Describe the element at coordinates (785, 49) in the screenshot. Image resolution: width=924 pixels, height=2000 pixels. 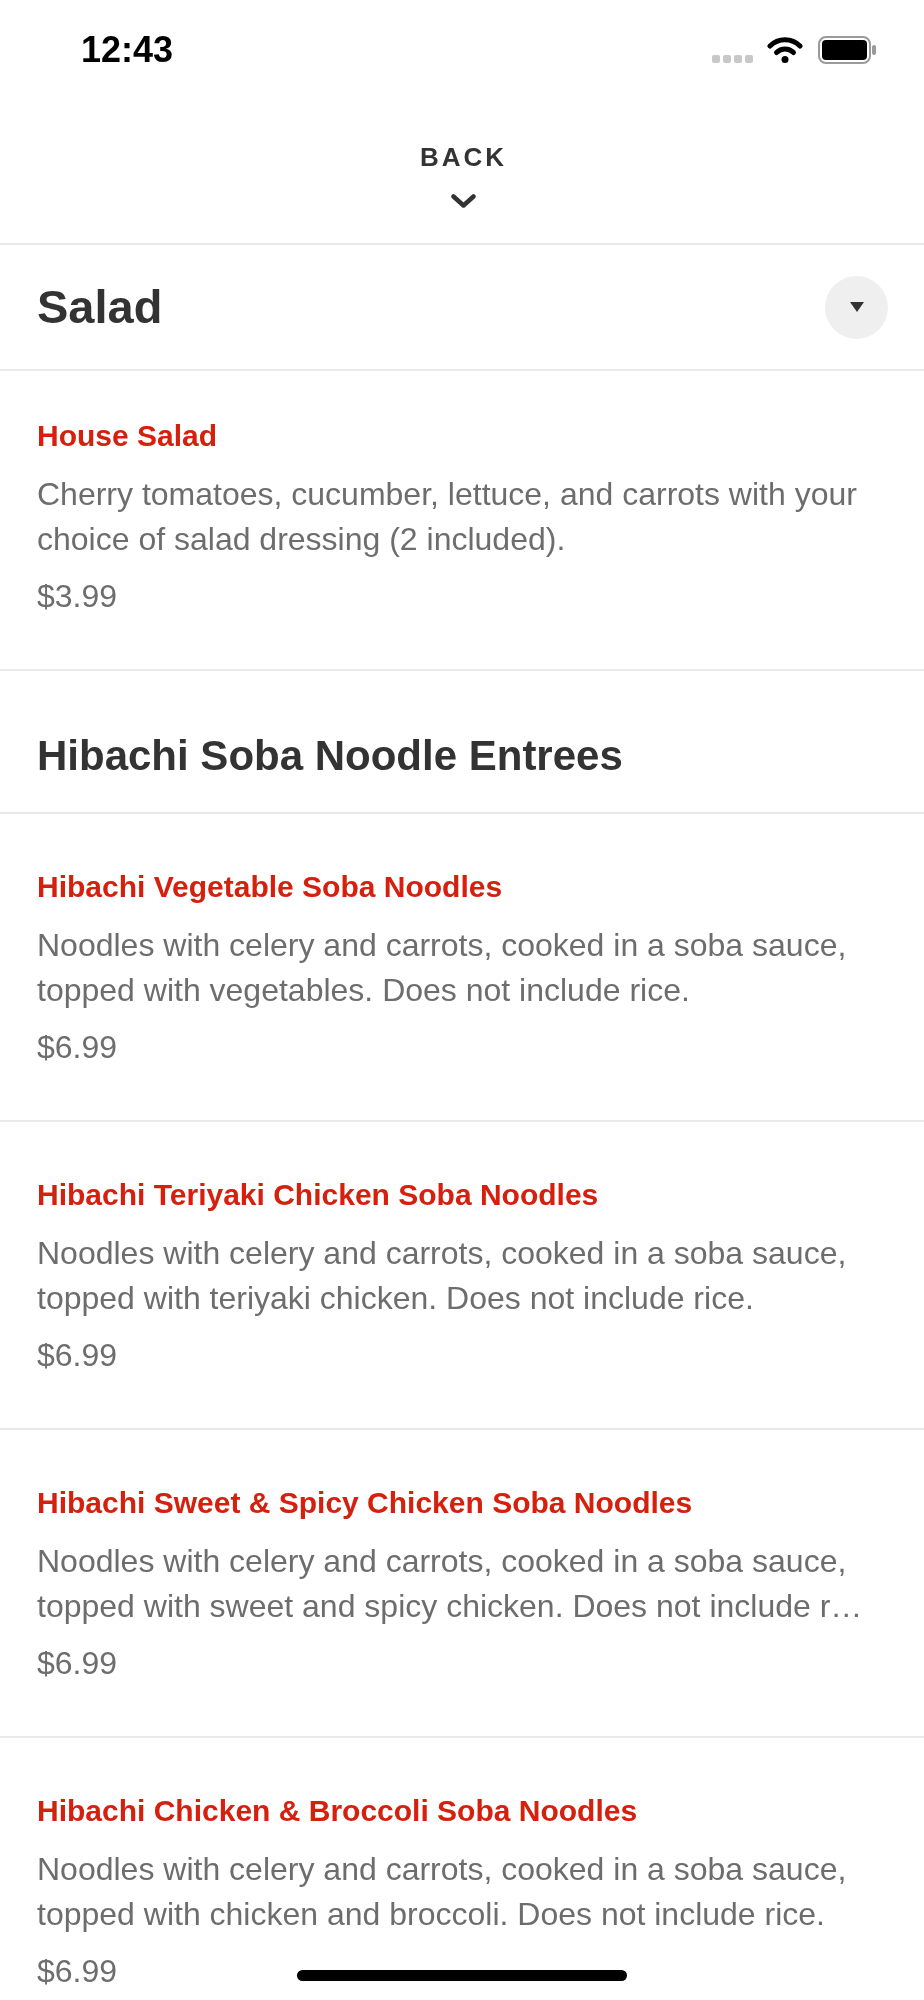
I see `wifi-icon` at that location.